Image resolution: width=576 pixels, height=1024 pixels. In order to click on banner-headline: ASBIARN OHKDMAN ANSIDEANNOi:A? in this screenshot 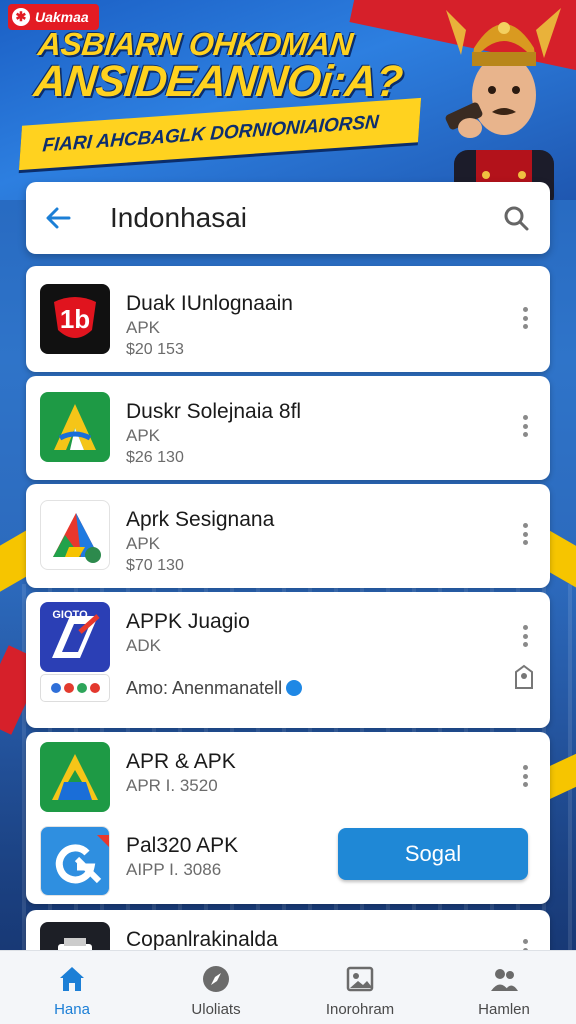, I will do `click(235, 66)`.